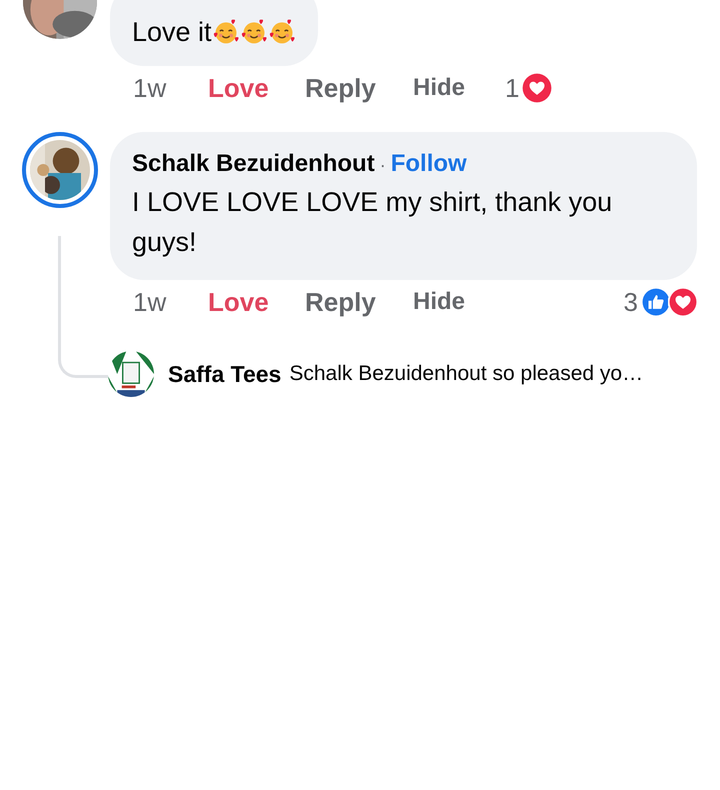 The height and width of the screenshot is (790, 720). I want to click on author-name: Schalk Bezuidenhout, so click(253, 164).